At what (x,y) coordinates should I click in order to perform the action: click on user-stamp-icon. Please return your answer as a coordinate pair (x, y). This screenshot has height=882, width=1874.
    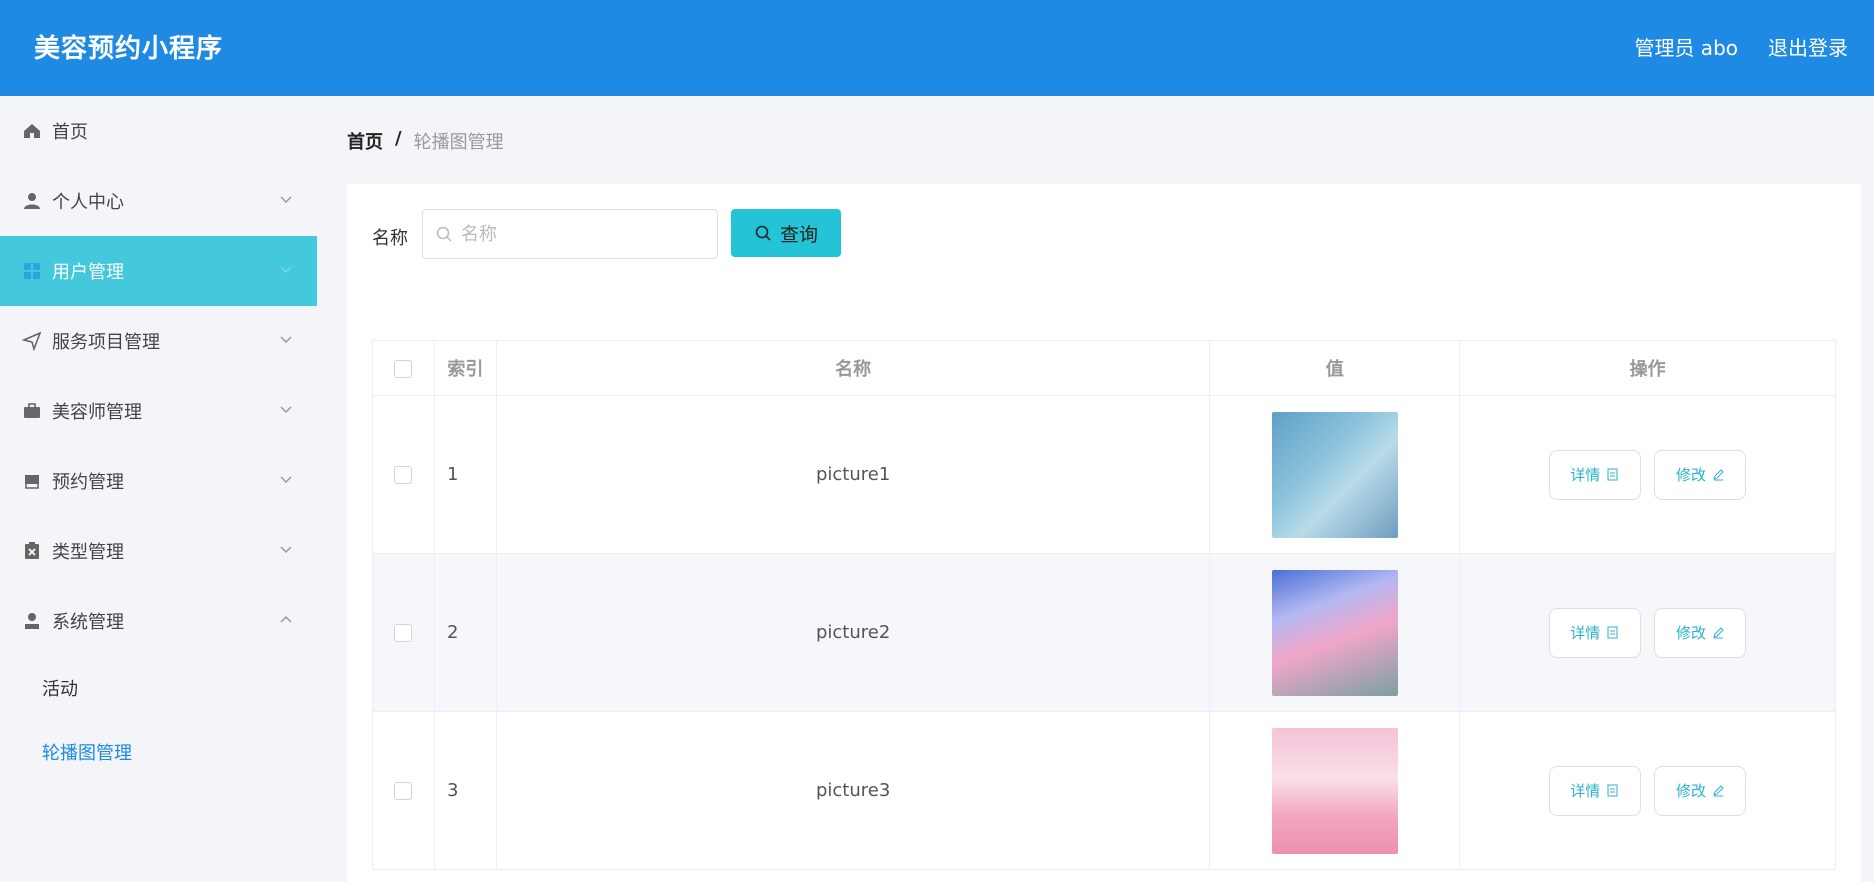
    Looking at the image, I should click on (32, 621).